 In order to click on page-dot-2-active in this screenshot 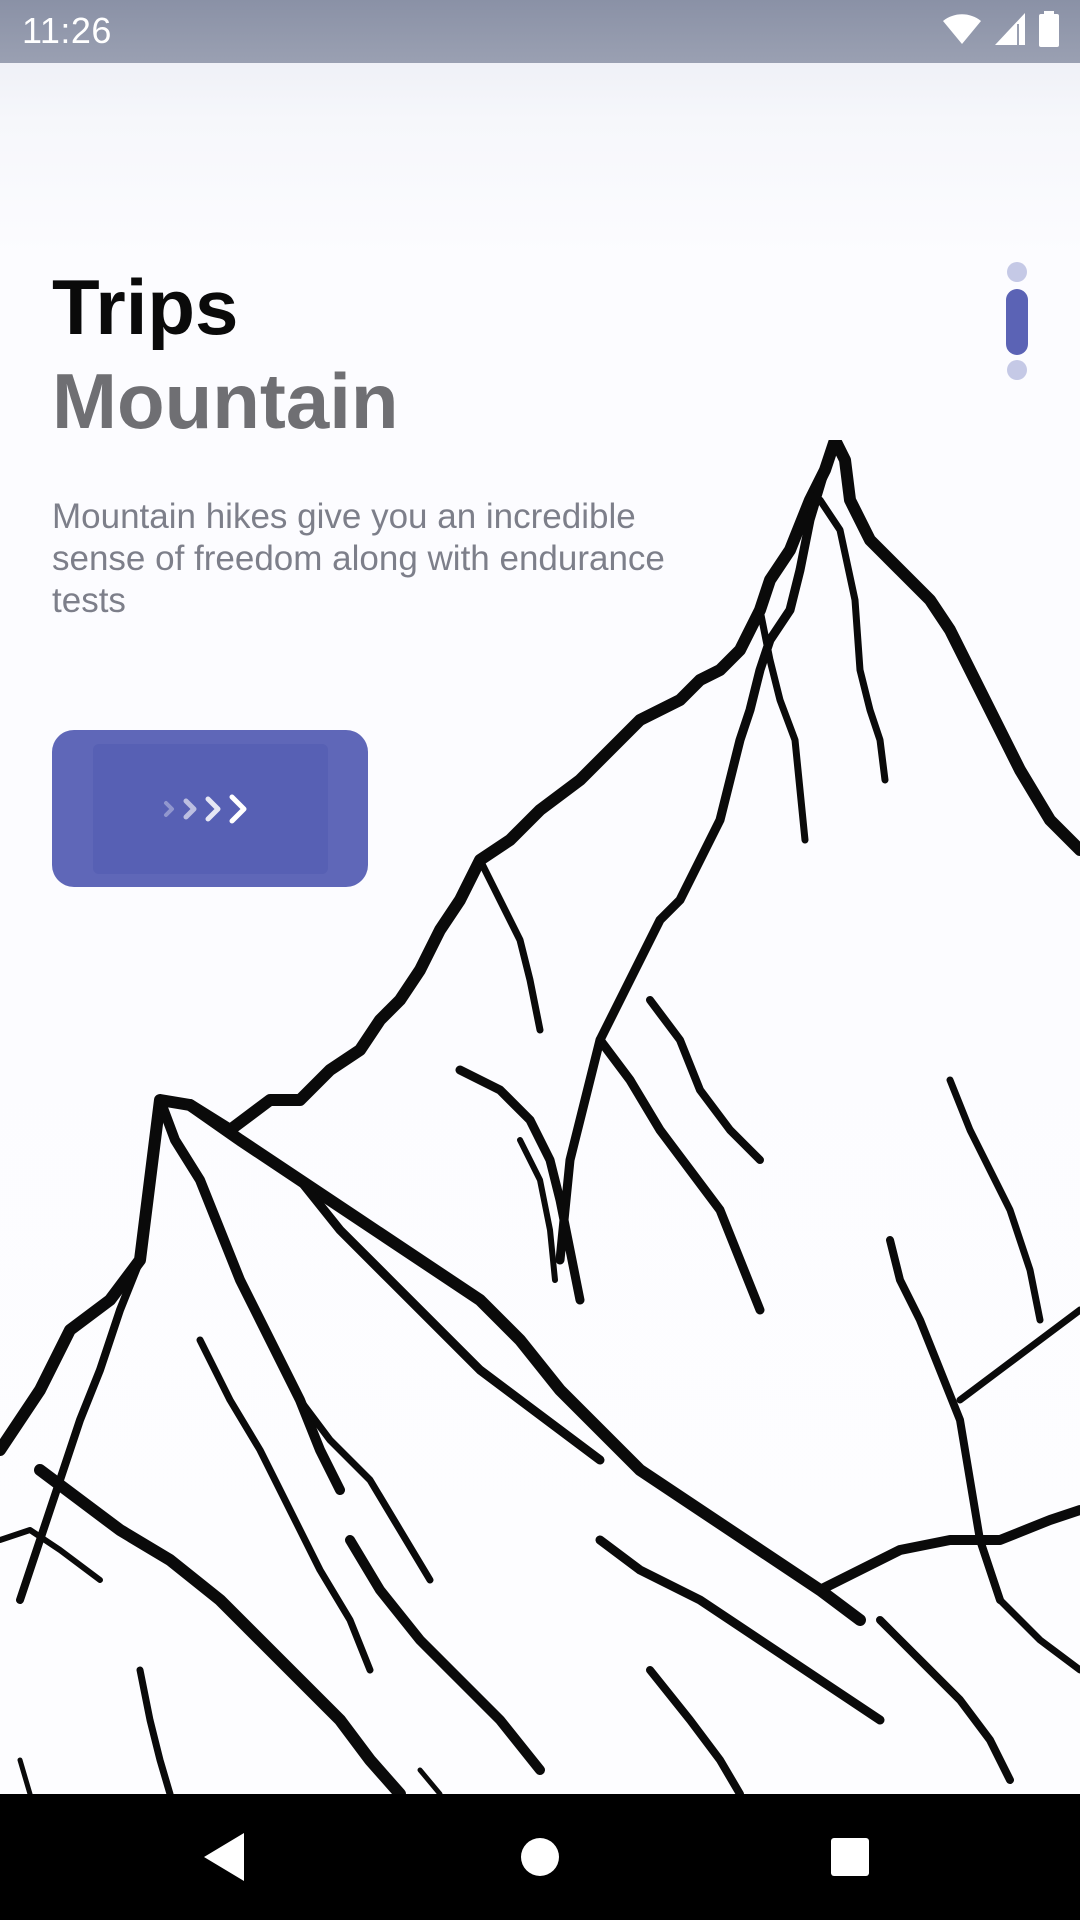, I will do `click(1017, 322)`.